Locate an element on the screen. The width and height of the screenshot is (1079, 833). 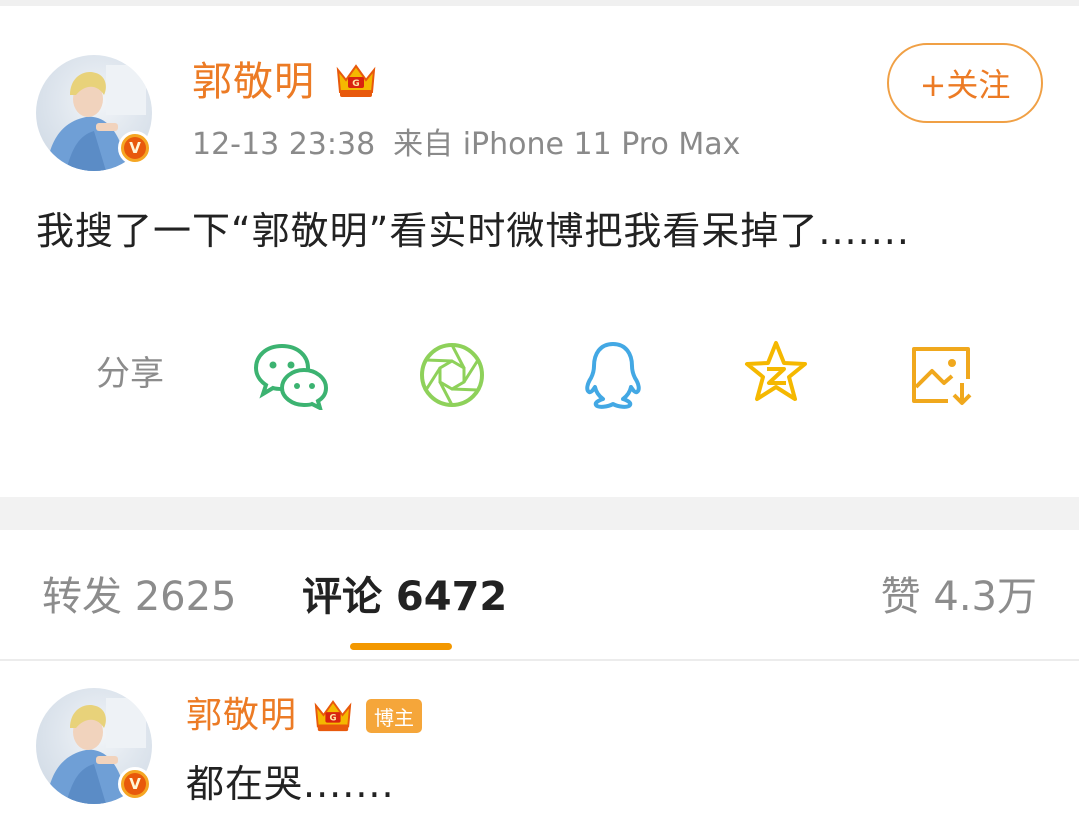
post-meta: 12-13 23:38 来自 iPhone 11 Pro Max is located at coordinates (466, 145).